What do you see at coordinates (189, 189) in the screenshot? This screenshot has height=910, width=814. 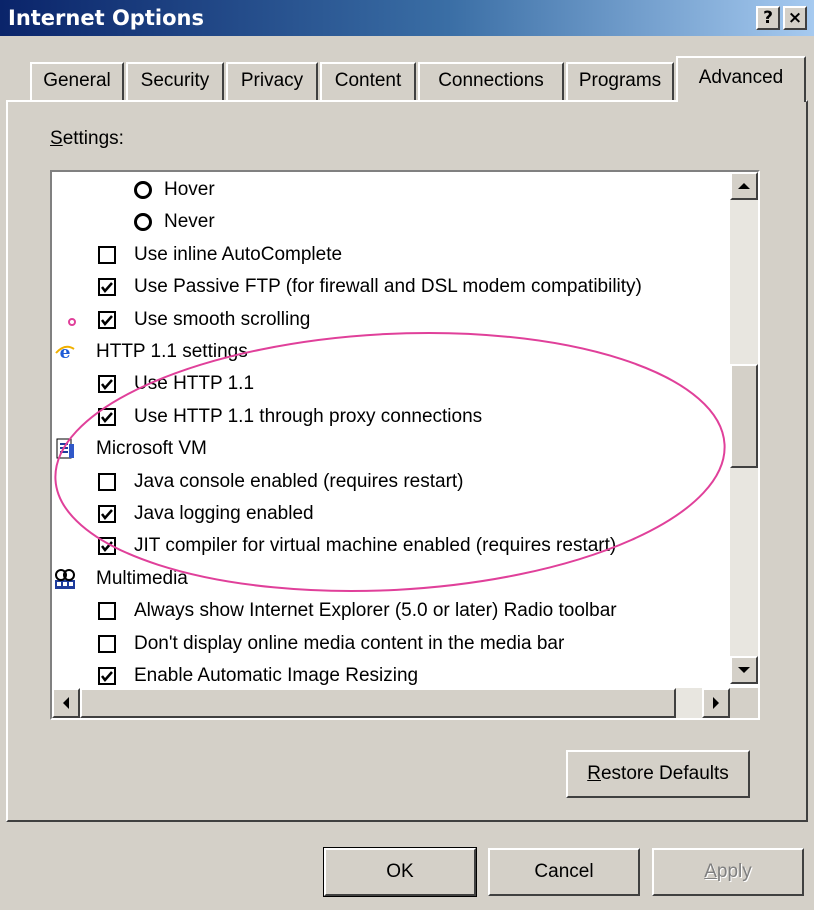 I see `setting-label: Hover` at bounding box center [189, 189].